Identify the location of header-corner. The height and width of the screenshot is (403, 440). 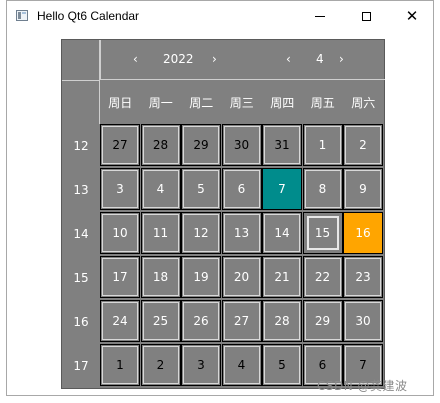
(81, 82).